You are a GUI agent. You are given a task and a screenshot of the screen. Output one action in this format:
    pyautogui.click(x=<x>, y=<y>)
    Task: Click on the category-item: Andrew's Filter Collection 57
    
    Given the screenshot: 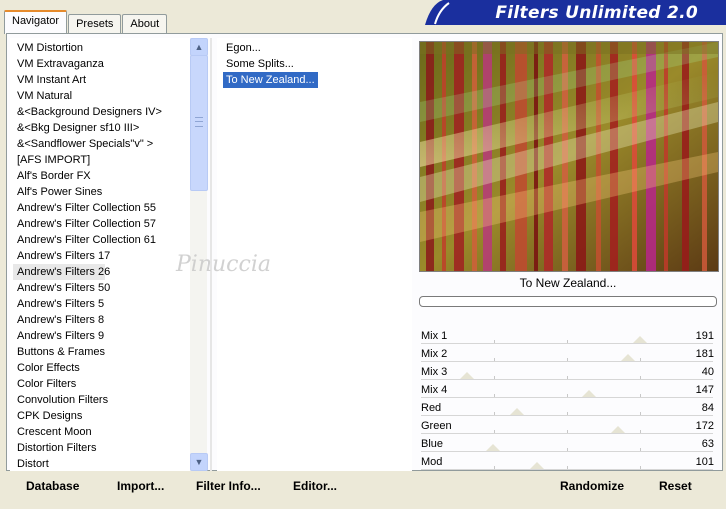 What is the action you would take?
    pyautogui.click(x=108, y=224)
    